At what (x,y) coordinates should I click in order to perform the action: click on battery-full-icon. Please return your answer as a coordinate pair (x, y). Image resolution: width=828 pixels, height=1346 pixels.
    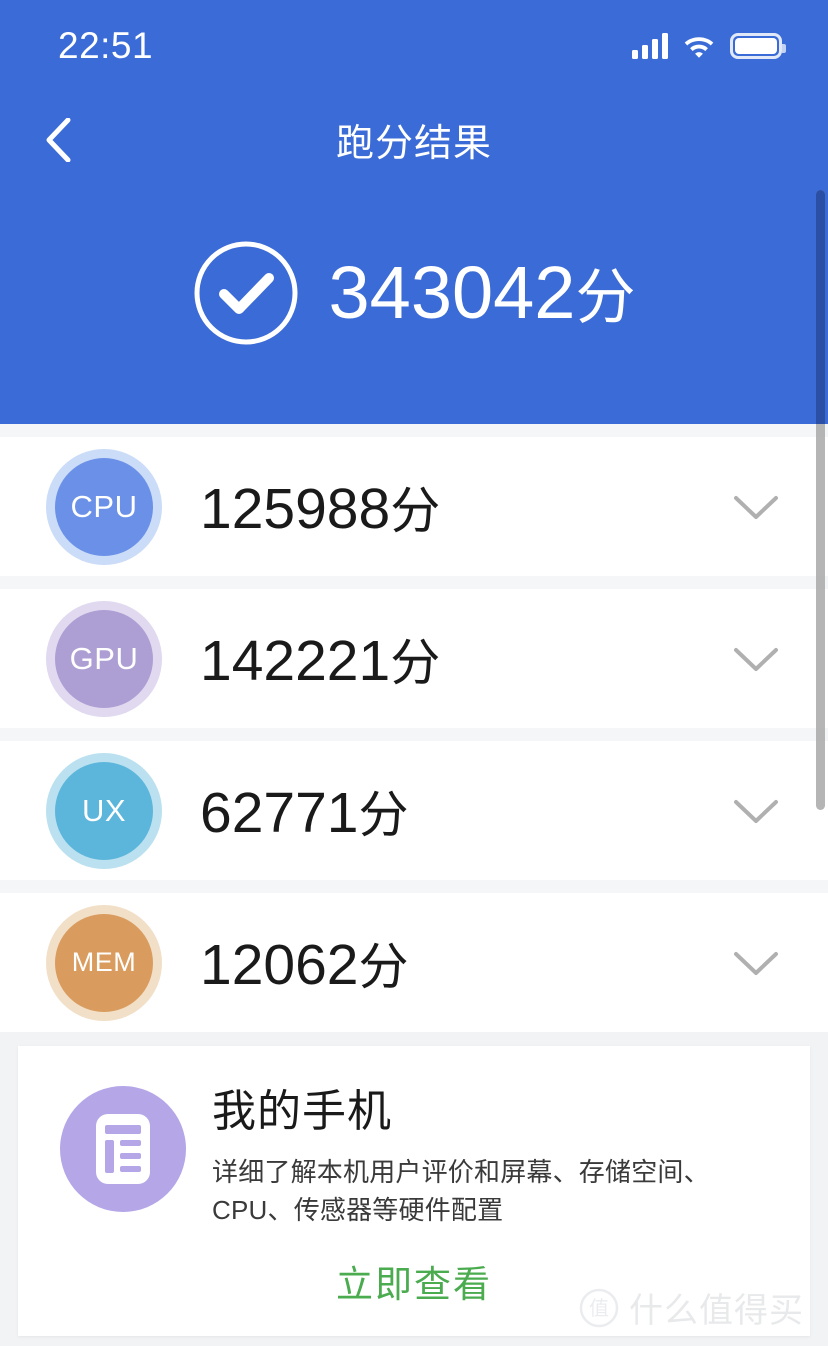
    Looking at the image, I should click on (758, 46).